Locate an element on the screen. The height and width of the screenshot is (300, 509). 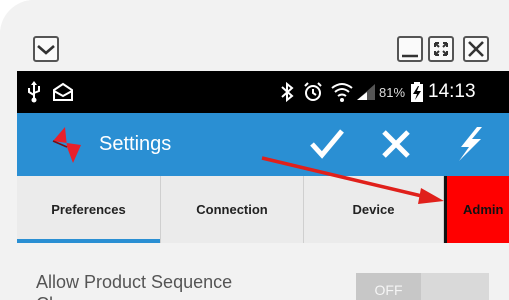
toggle-state: OFF is located at coordinates (388, 286).